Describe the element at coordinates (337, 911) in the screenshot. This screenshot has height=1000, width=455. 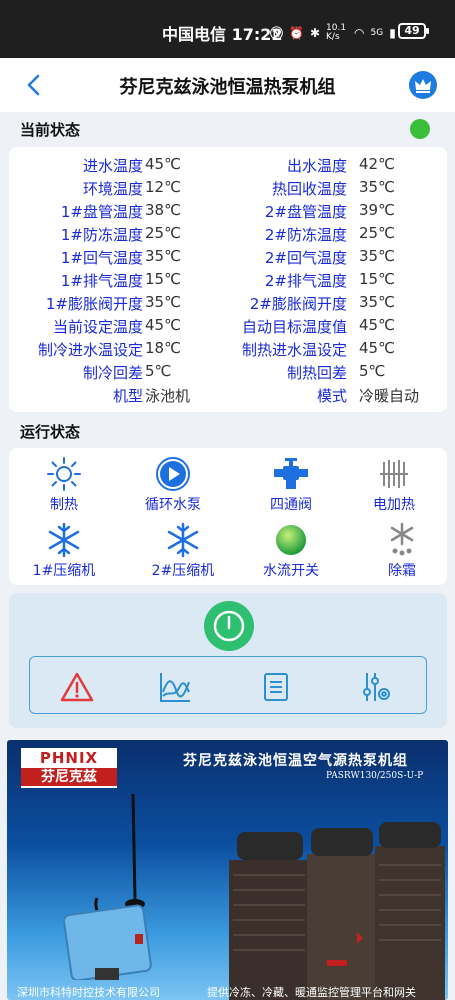
I see `heat-pump-unit-image` at that location.